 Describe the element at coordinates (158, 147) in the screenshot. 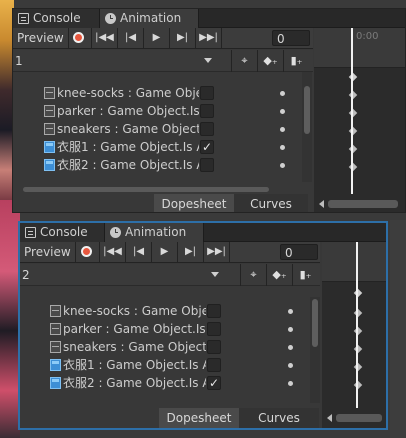

I see `property-row: 衣服1 : Game Object.Is Active ✓` at that location.